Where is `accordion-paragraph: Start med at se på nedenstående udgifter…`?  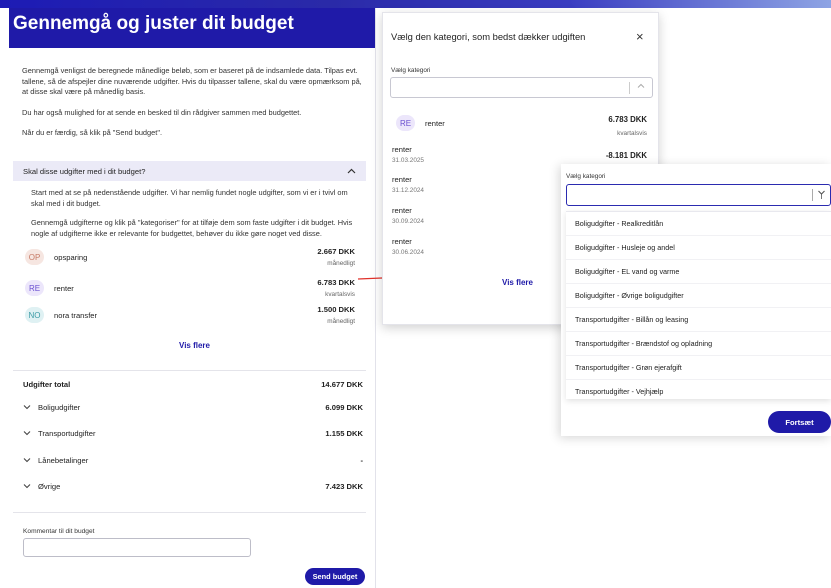 accordion-paragraph: Start med at se på nedenstående udgifter… is located at coordinates (189, 198).